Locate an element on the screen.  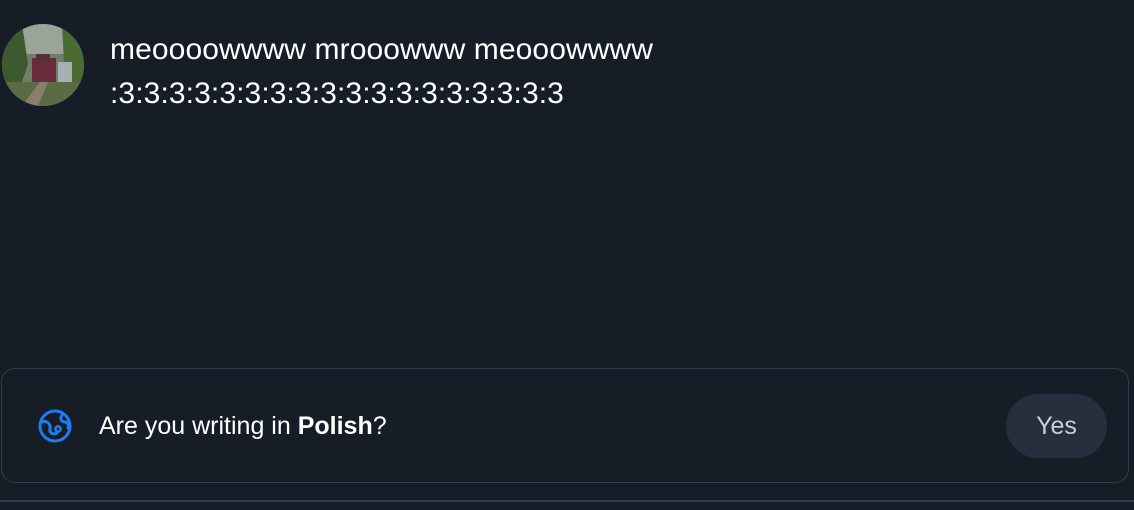
translate-globe-icon is located at coordinates (55, 426).